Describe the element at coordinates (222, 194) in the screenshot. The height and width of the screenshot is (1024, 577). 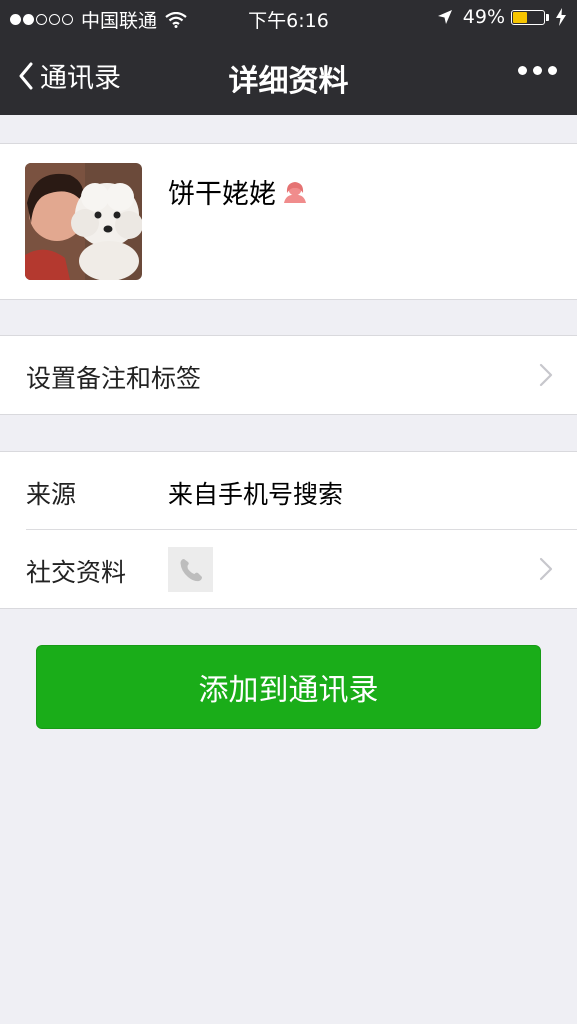
I see `contact-name: 饼干姥姥` at that location.